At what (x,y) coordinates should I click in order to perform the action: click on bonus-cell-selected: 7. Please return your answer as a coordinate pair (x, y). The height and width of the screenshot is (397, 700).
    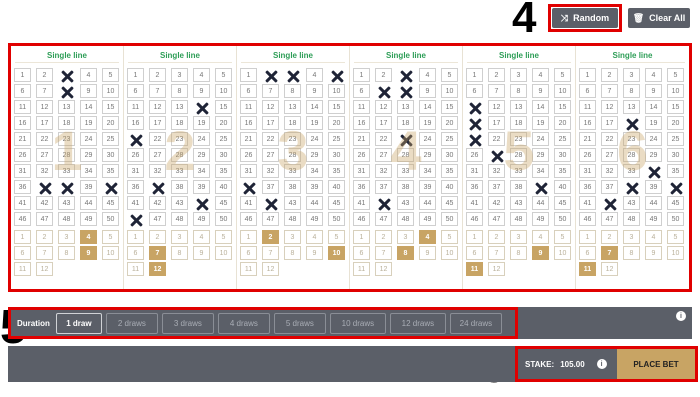
    Looking at the image, I should click on (609, 253).